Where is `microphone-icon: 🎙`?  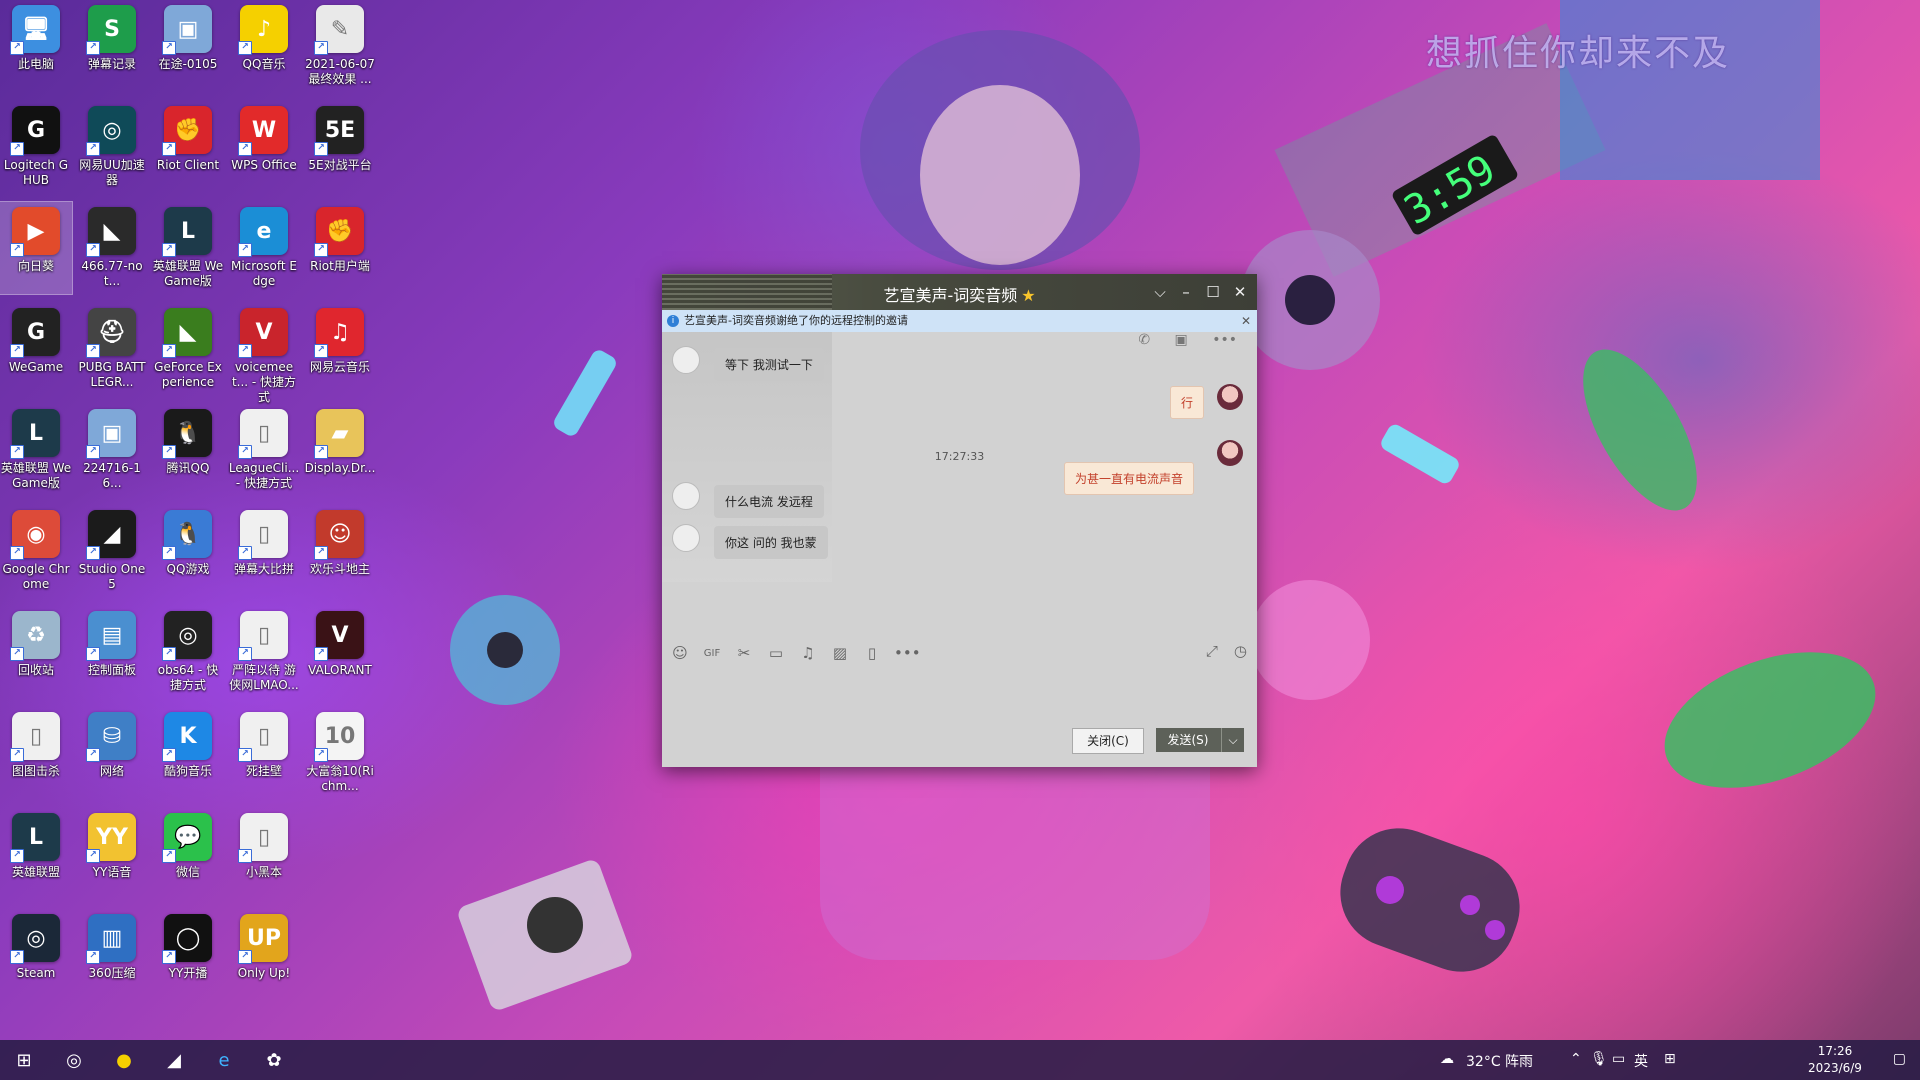 microphone-icon: 🎙 is located at coordinates (1599, 1059).